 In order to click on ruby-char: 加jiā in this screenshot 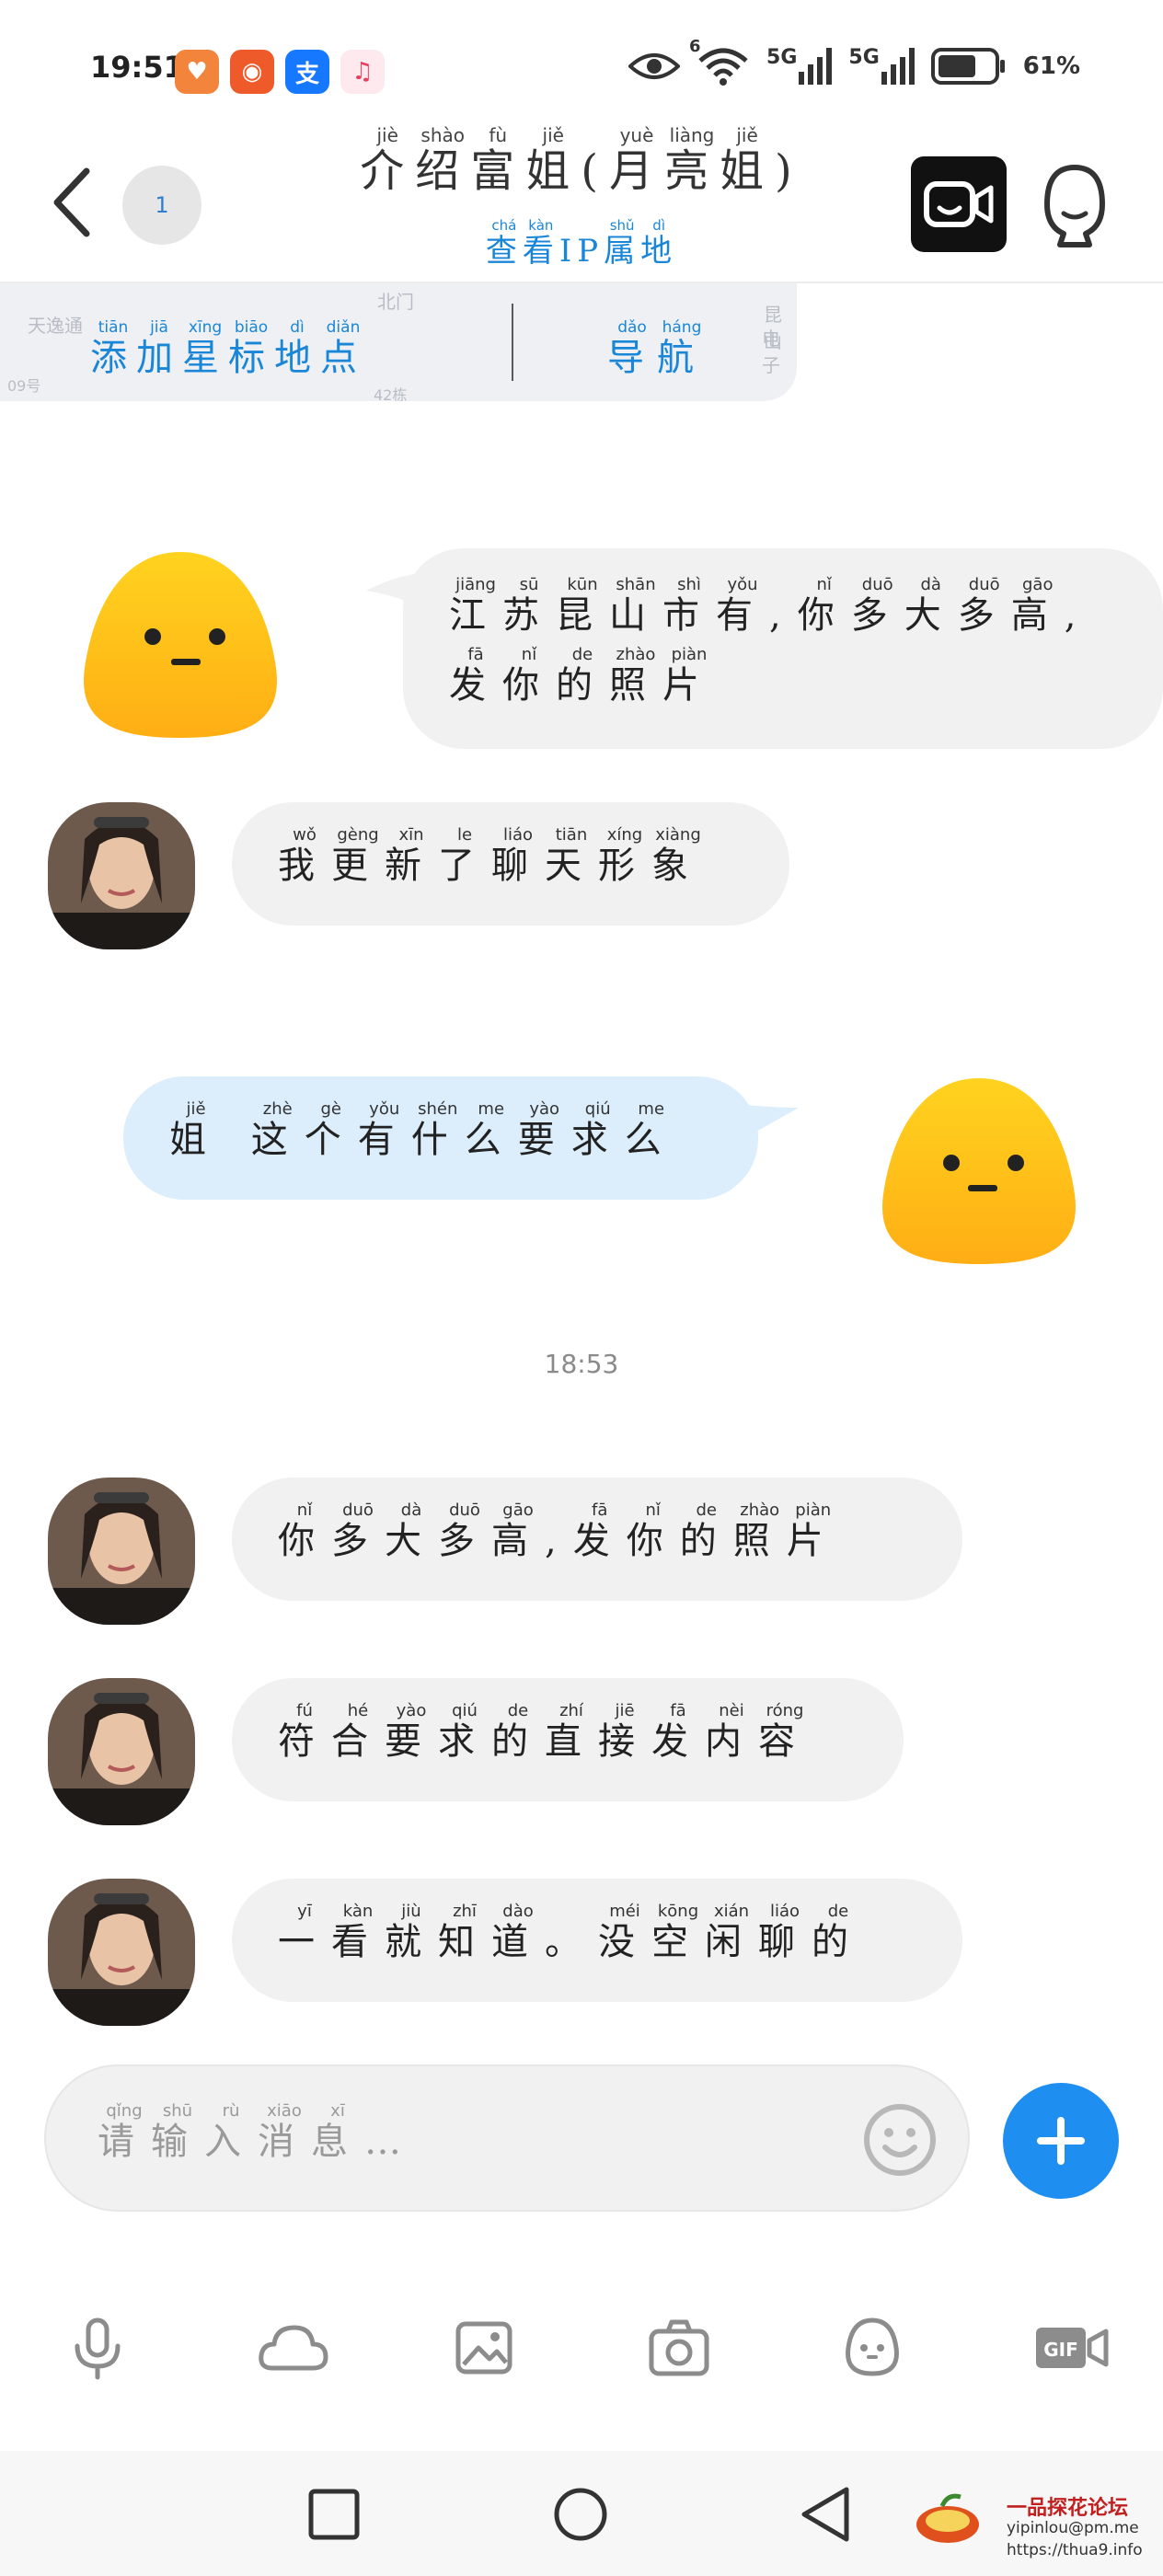, I will do `click(159, 348)`.